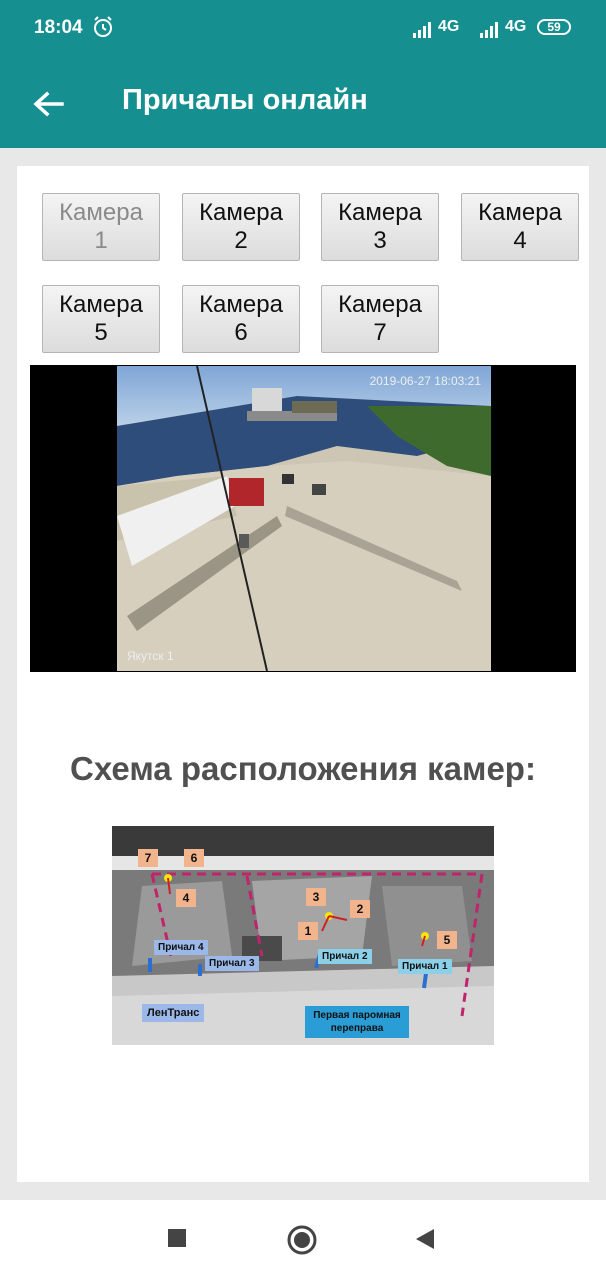 The height and width of the screenshot is (1280, 606). What do you see at coordinates (425, 1239) in the screenshot?
I see `back-button` at bounding box center [425, 1239].